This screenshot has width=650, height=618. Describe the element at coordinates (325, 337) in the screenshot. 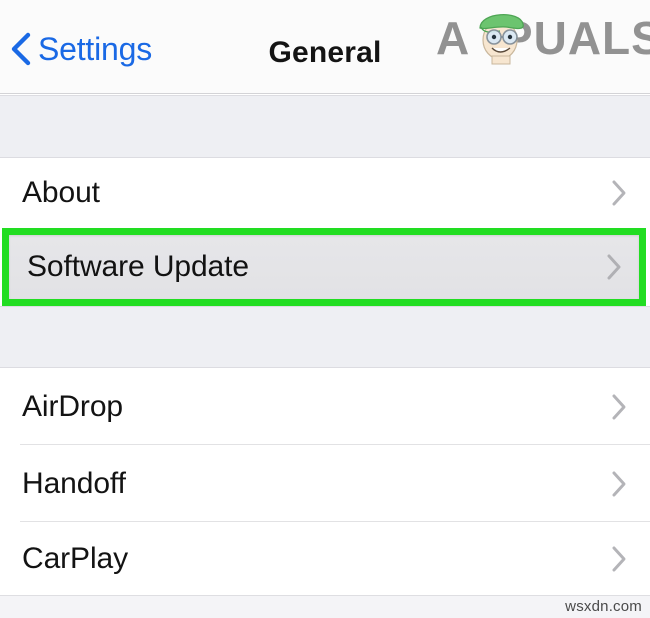

I see `section-gap-middle` at that location.